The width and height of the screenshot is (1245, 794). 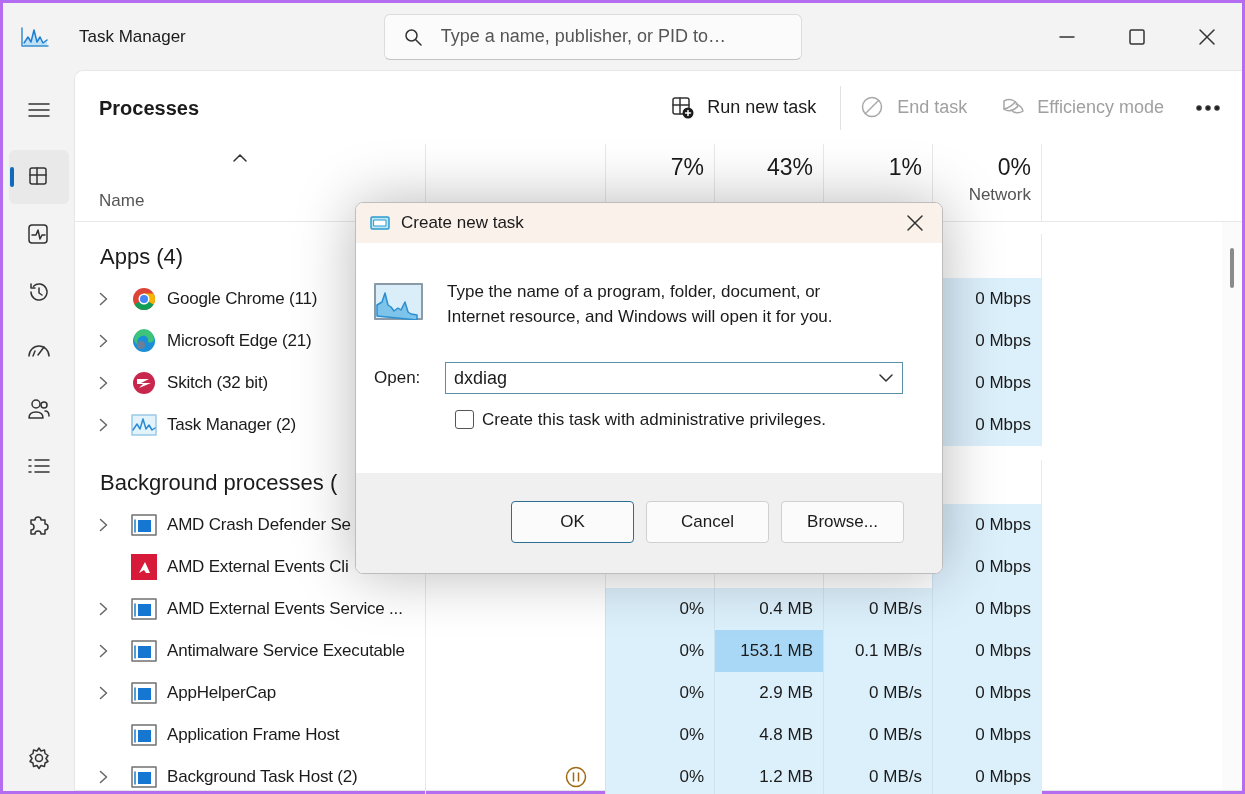 What do you see at coordinates (744, 107) in the screenshot?
I see `toolbar-button: Run new task` at bounding box center [744, 107].